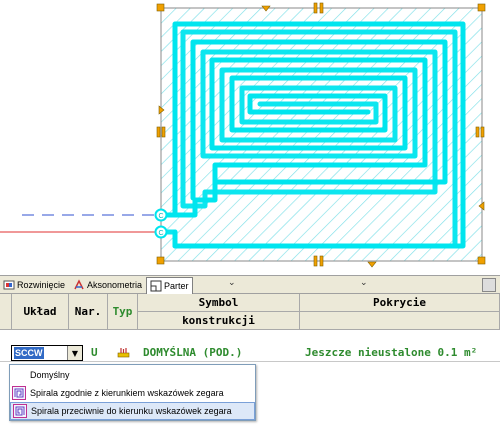 The image size is (500, 429). I want to click on radiator-icon, so click(123, 352).